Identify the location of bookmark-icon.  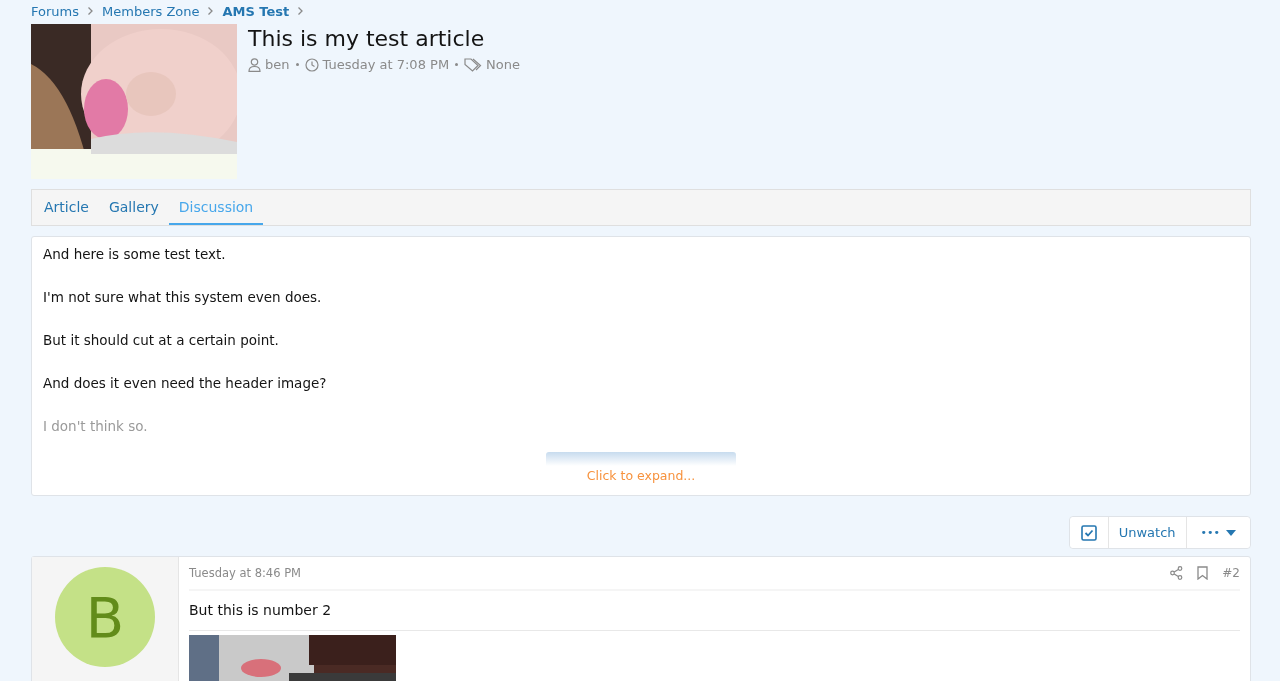
(1203, 573).